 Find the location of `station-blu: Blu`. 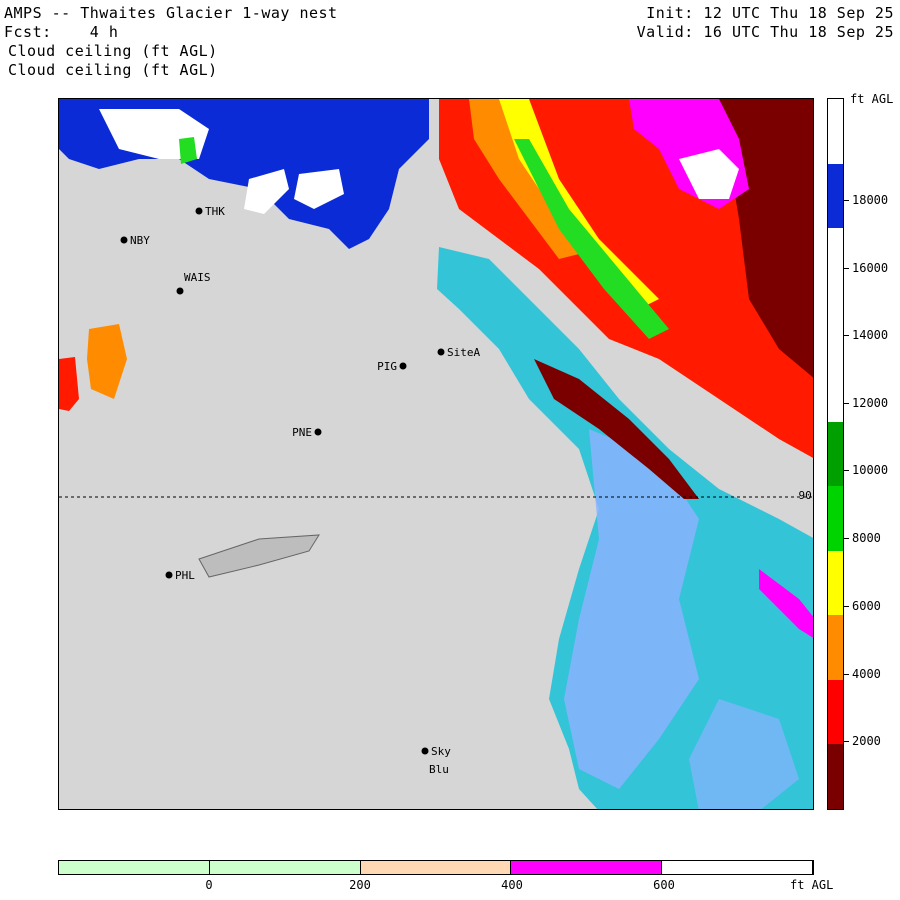

station-blu: Blu is located at coordinates (439, 769).